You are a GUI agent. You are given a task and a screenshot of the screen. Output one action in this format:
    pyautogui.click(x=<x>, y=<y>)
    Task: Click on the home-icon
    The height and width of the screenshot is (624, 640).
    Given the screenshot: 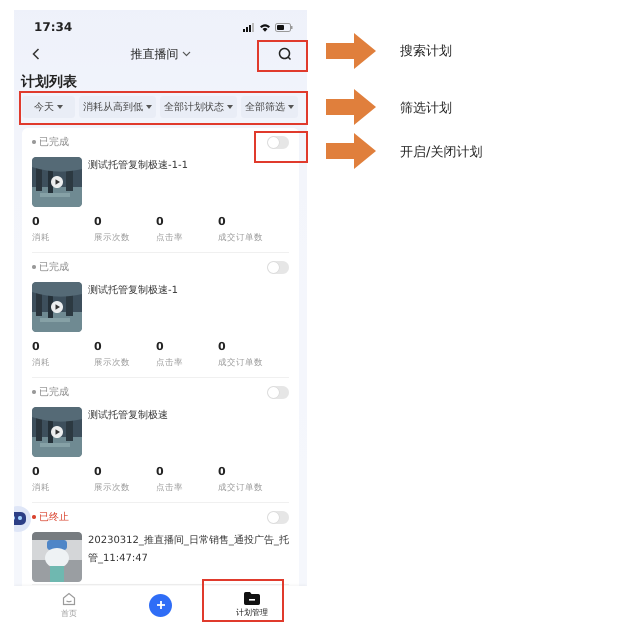 What is the action you would take?
    pyautogui.click(x=69, y=599)
    